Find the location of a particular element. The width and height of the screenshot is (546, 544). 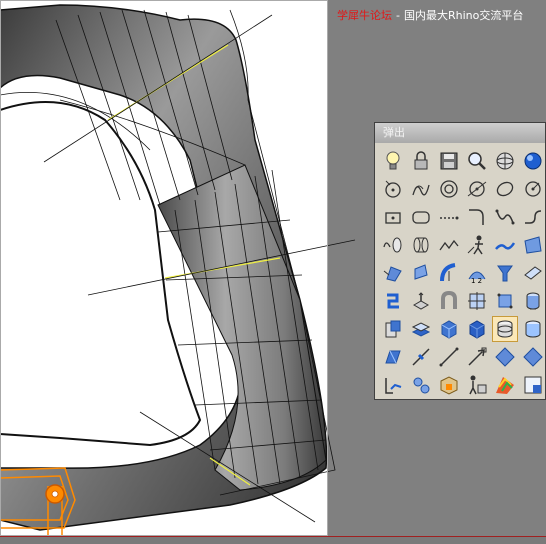

join-button is located at coordinates (393, 301).